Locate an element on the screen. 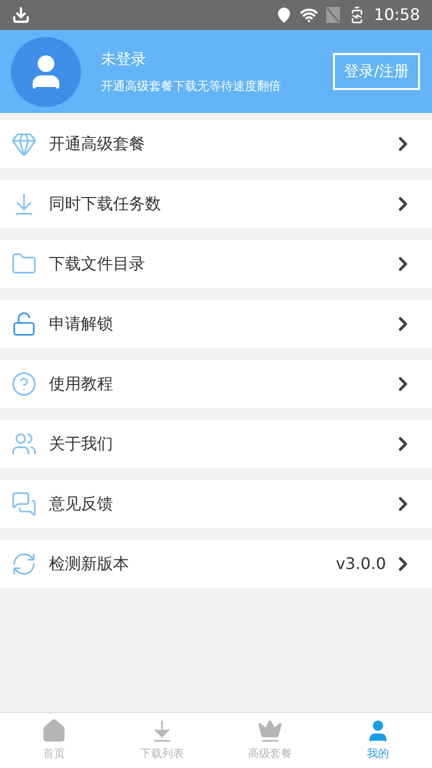 The width and height of the screenshot is (432, 768). wifi-icon is located at coordinates (309, 15).